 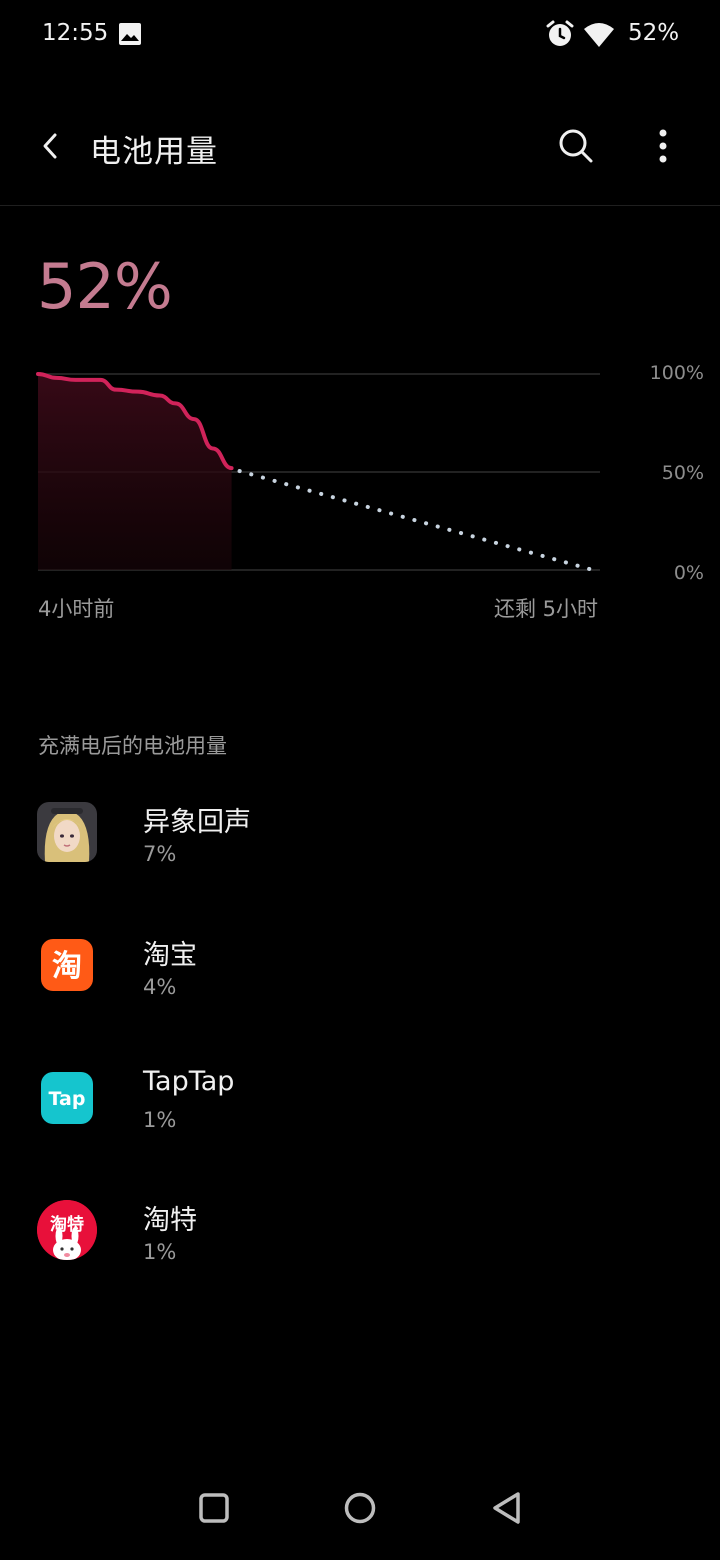 I want to click on back-button, so click(x=50, y=146).